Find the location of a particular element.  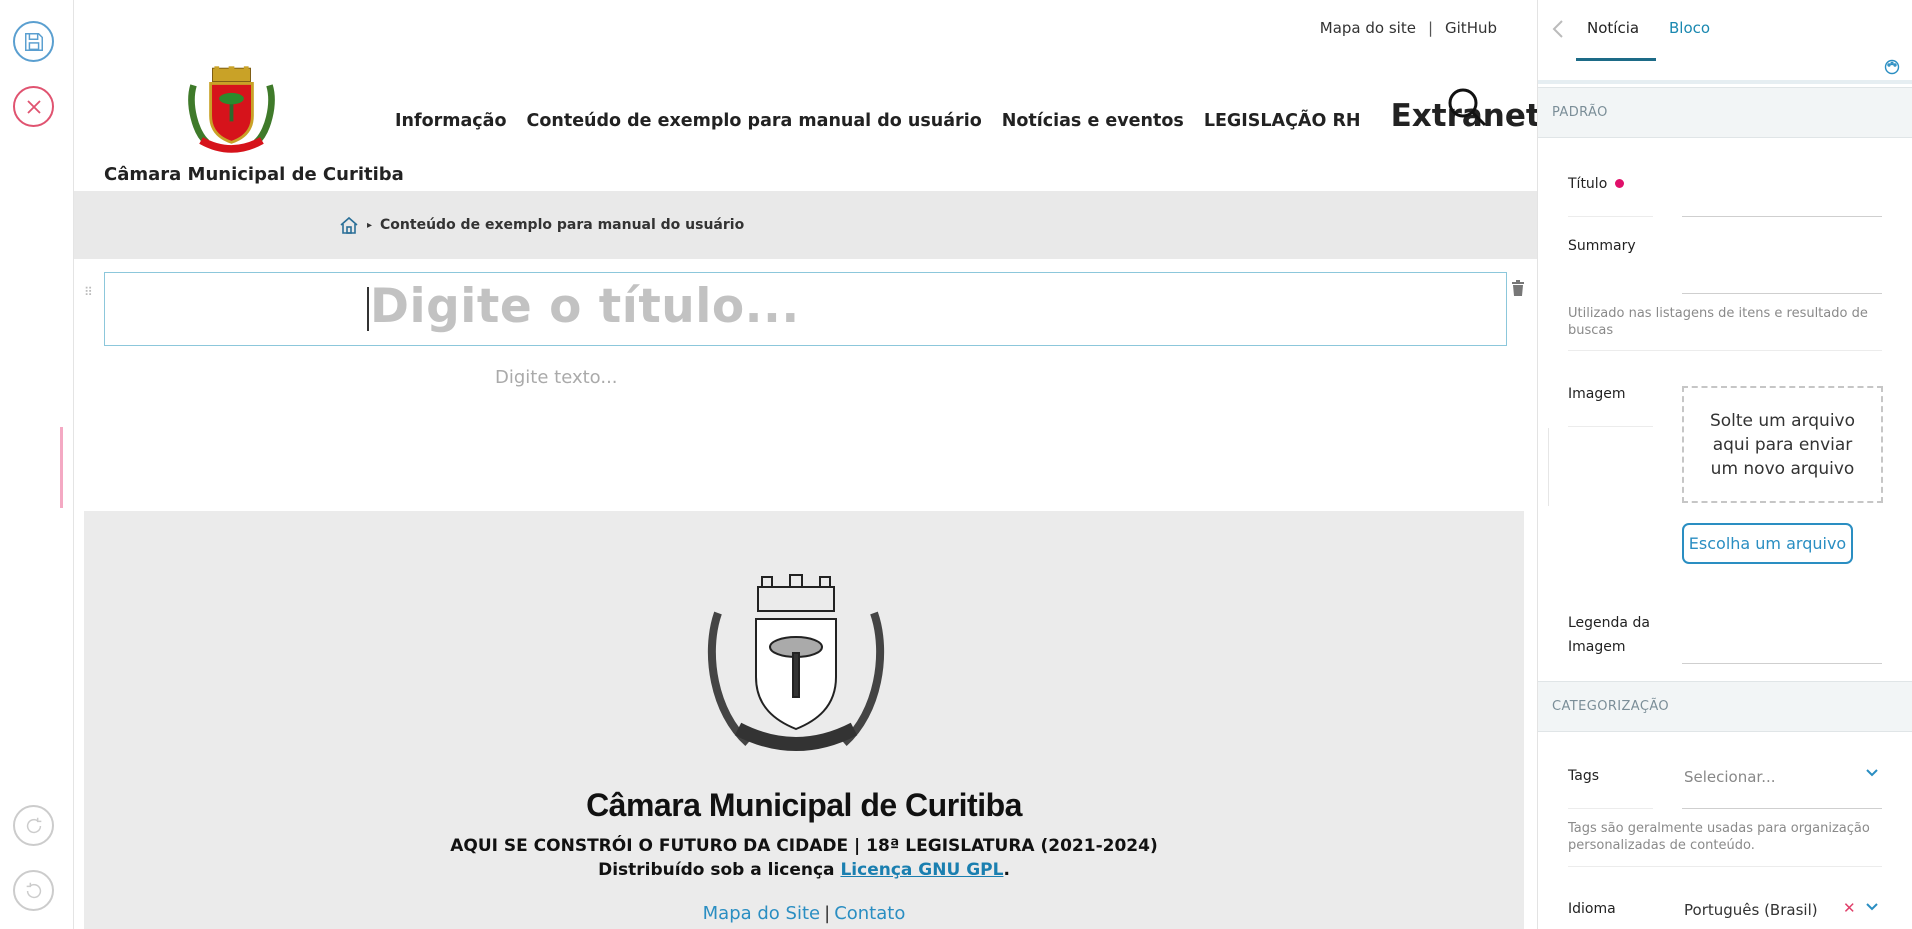

active-tab-indicator is located at coordinates (1616, 59).